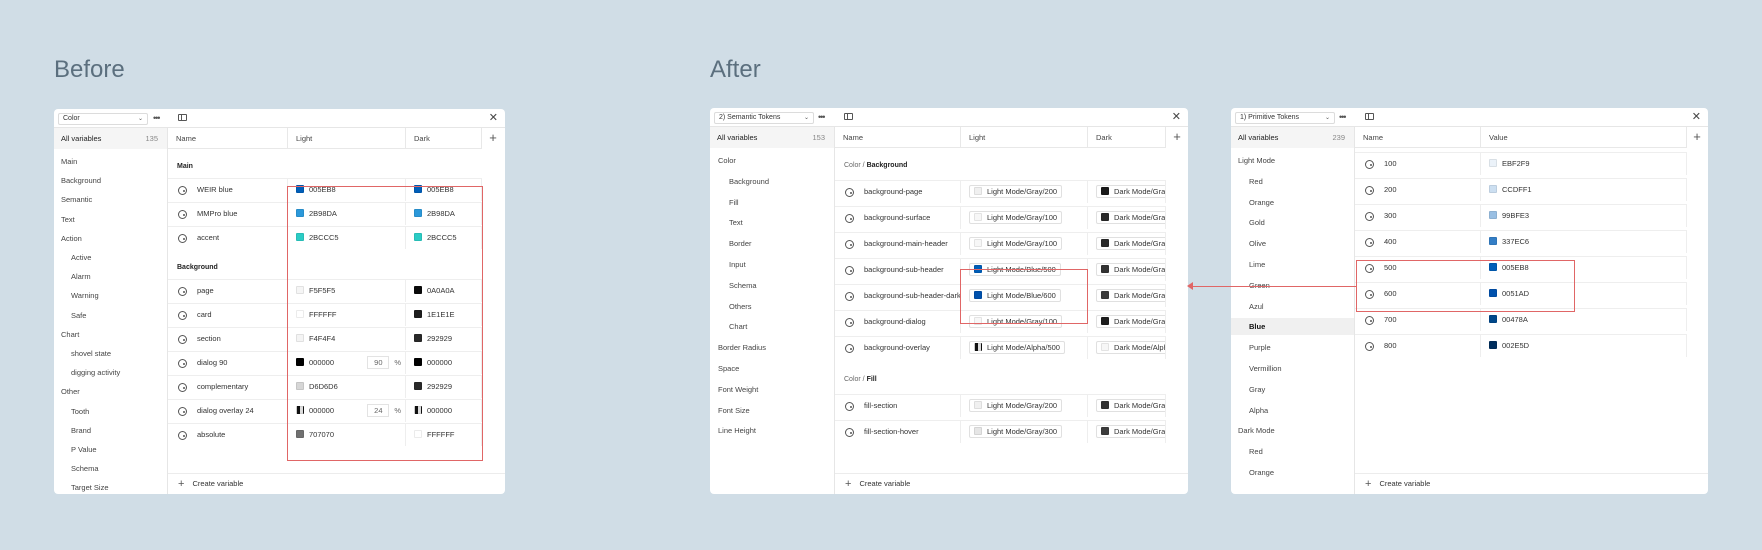  Describe the element at coordinates (444, 190) in the screenshot. I see `dark-value-cell: 005EB8` at that location.